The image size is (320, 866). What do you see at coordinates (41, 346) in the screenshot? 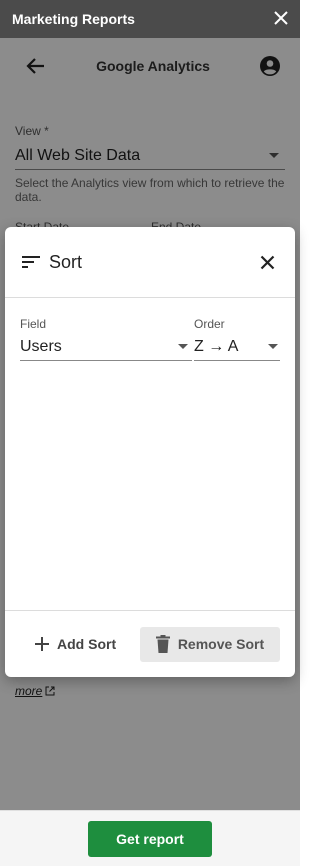
I see `sort-field-value: Users` at bounding box center [41, 346].